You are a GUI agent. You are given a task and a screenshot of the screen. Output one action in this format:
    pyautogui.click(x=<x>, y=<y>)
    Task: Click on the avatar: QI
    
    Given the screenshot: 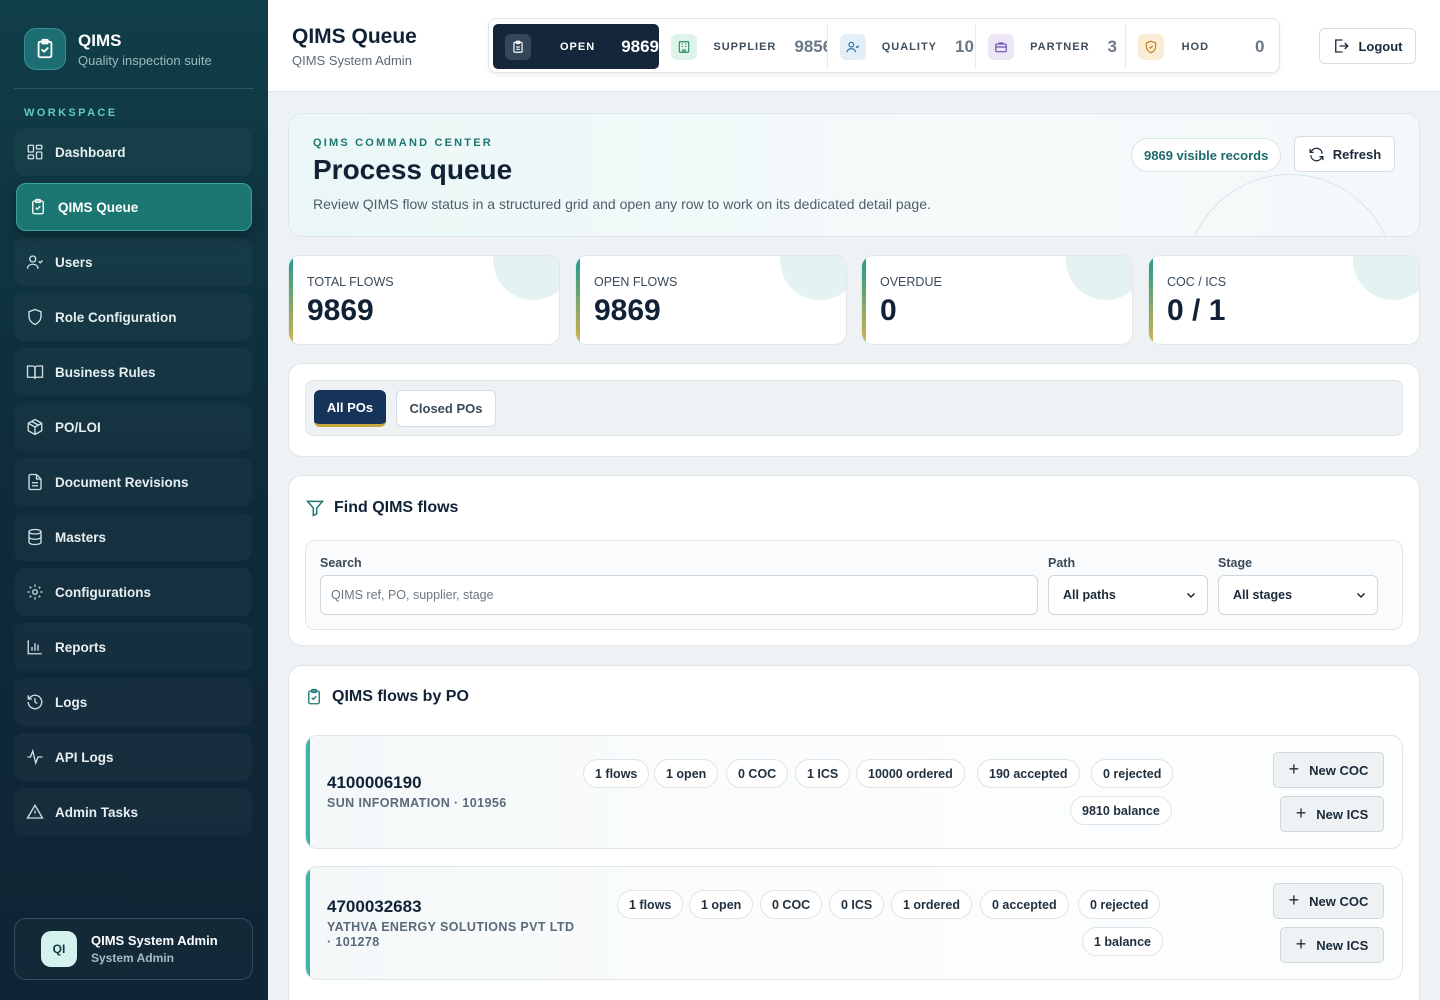 What is the action you would take?
    pyautogui.click(x=59, y=949)
    